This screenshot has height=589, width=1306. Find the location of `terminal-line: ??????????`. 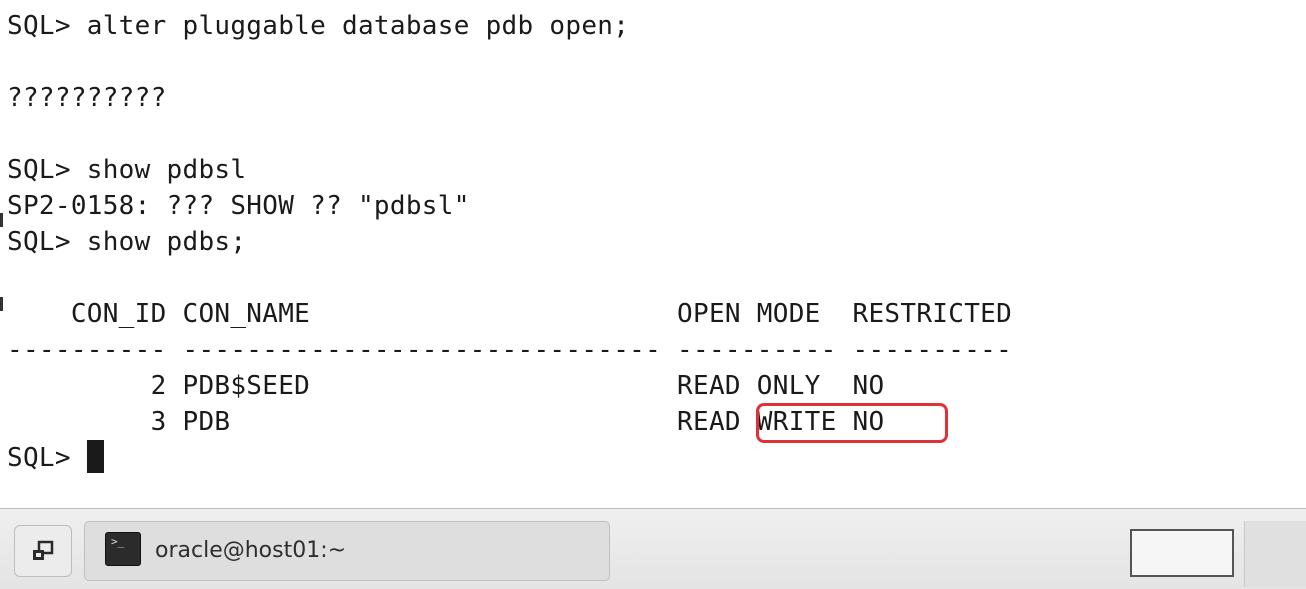

terminal-line: ?????????? is located at coordinates (87, 98).